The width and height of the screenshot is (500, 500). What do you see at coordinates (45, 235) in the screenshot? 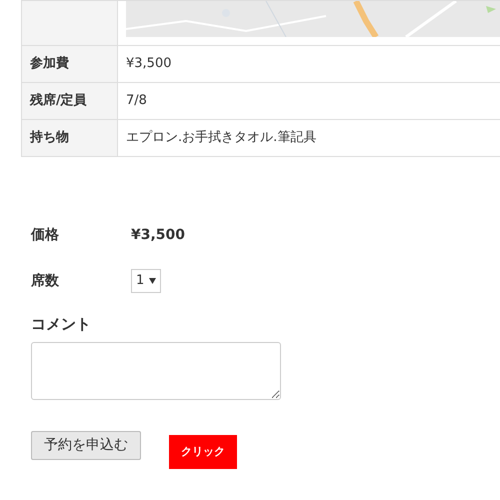
I see `field-label: 価格` at bounding box center [45, 235].